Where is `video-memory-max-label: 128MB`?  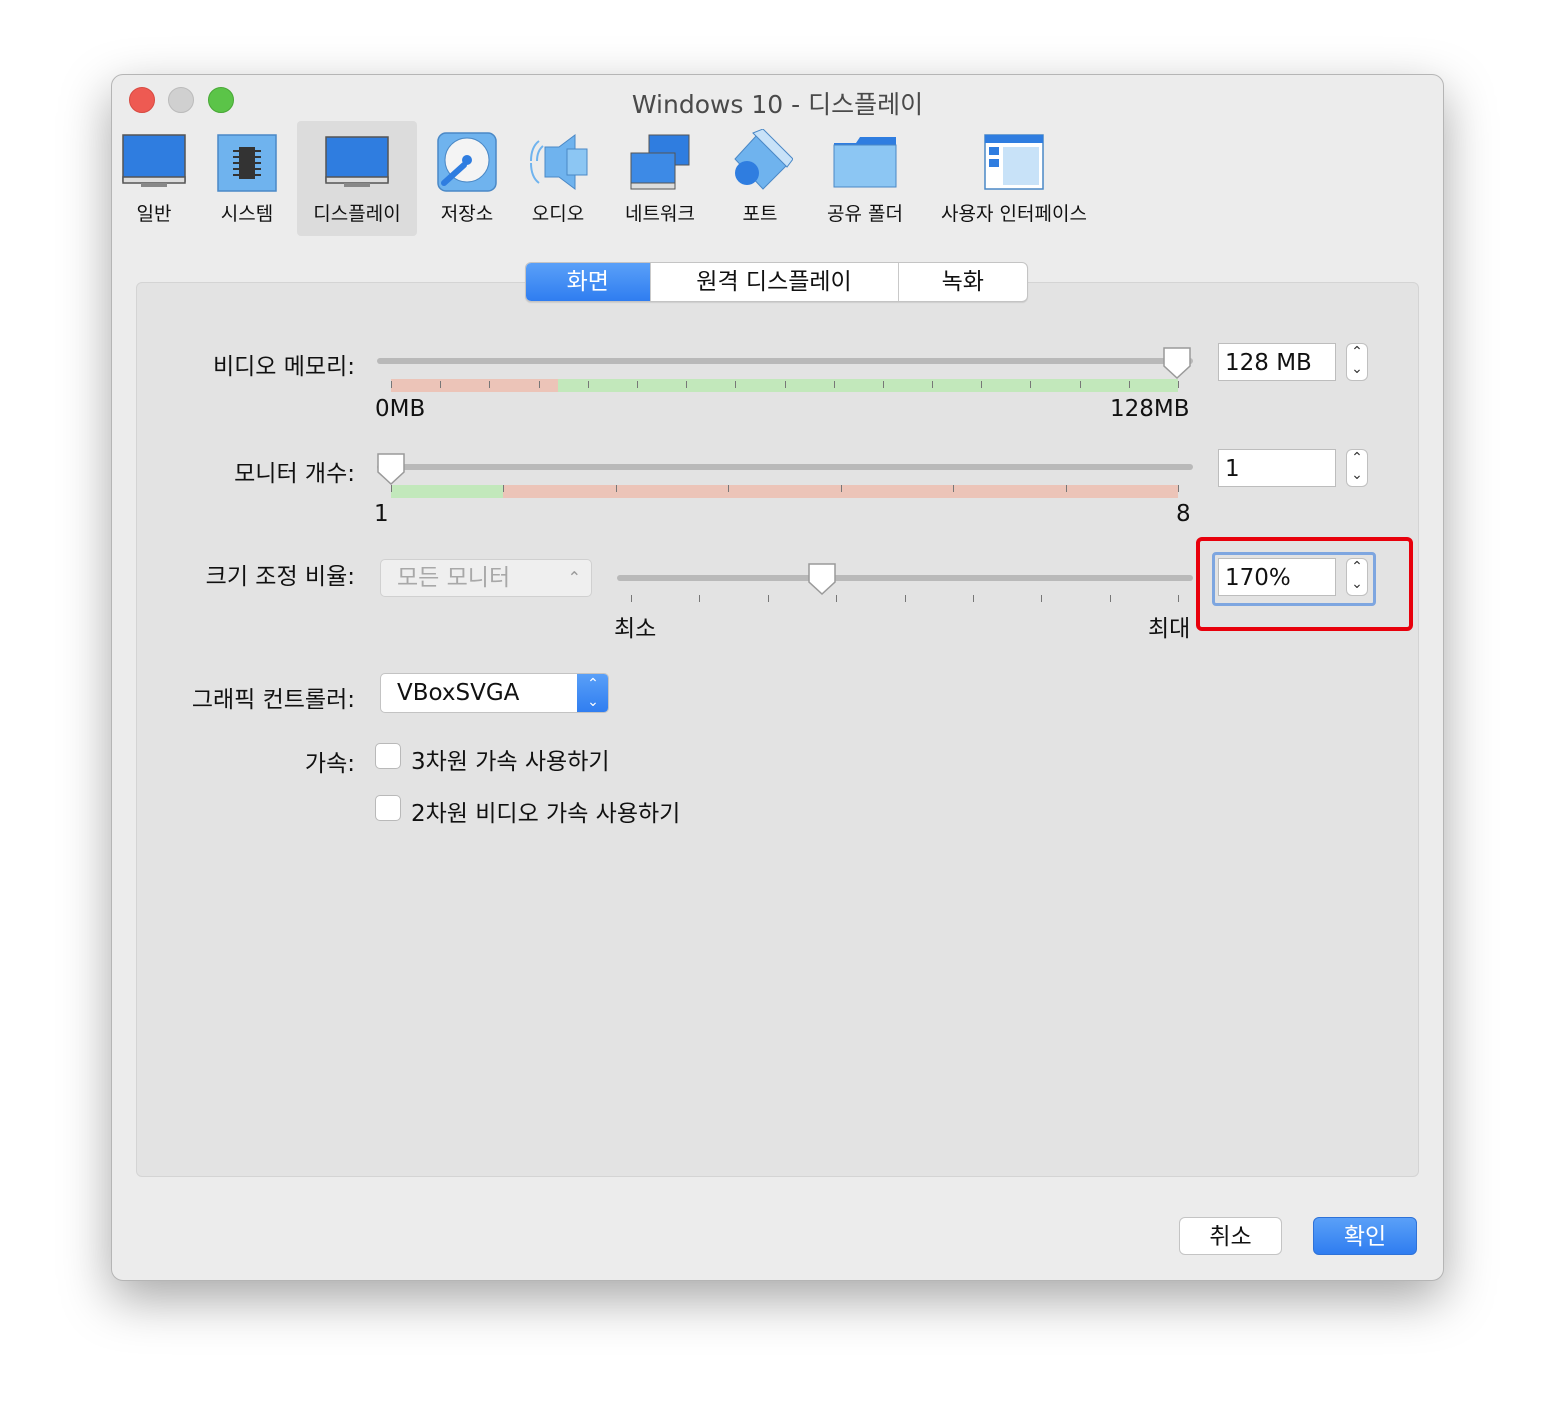 video-memory-max-label: 128MB is located at coordinates (1150, 409).